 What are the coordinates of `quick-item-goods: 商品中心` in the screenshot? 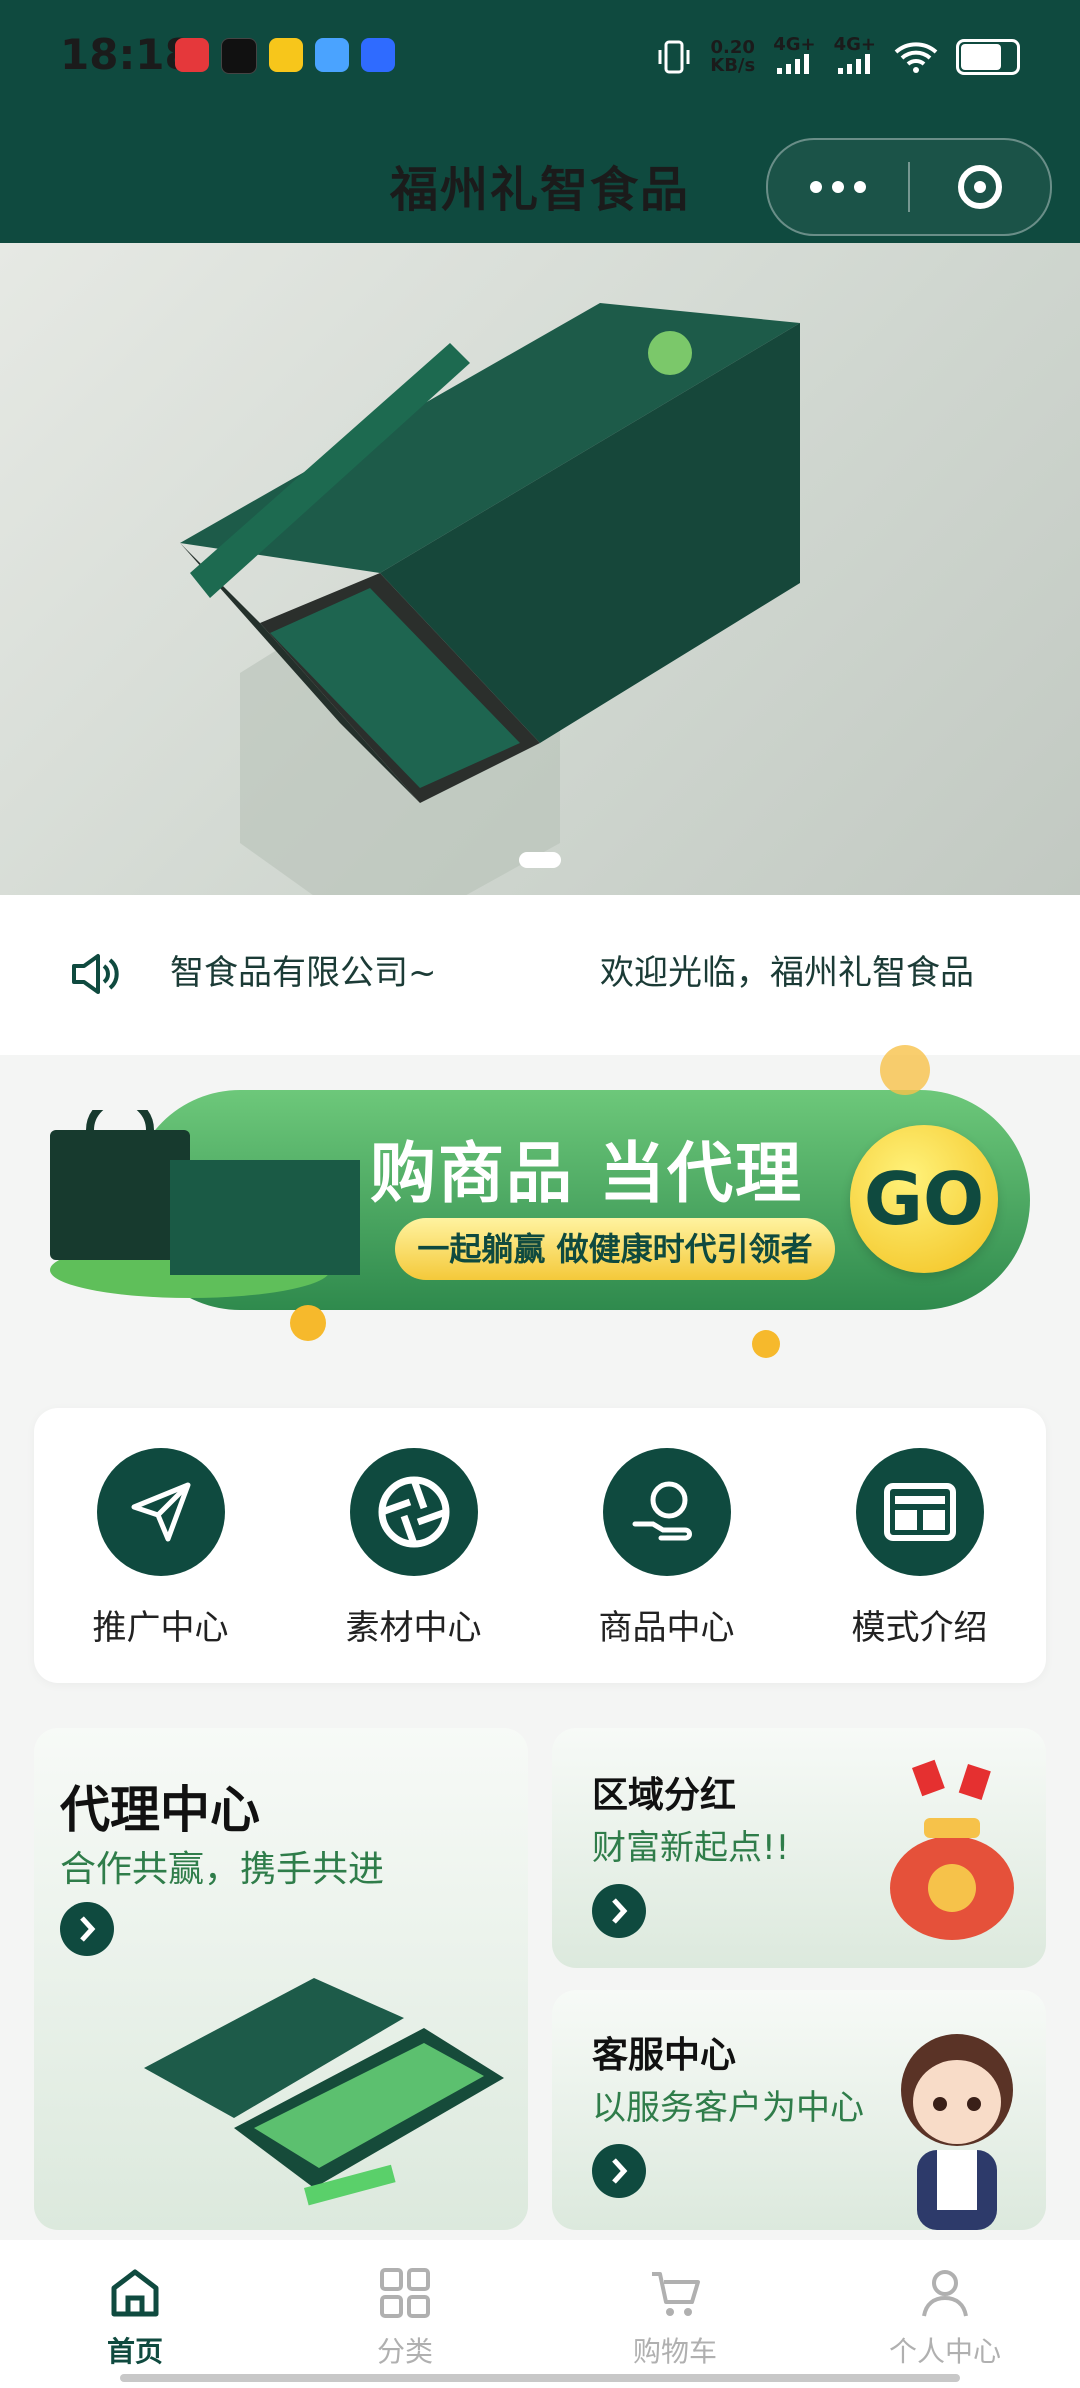 It's located at (666, 1545).